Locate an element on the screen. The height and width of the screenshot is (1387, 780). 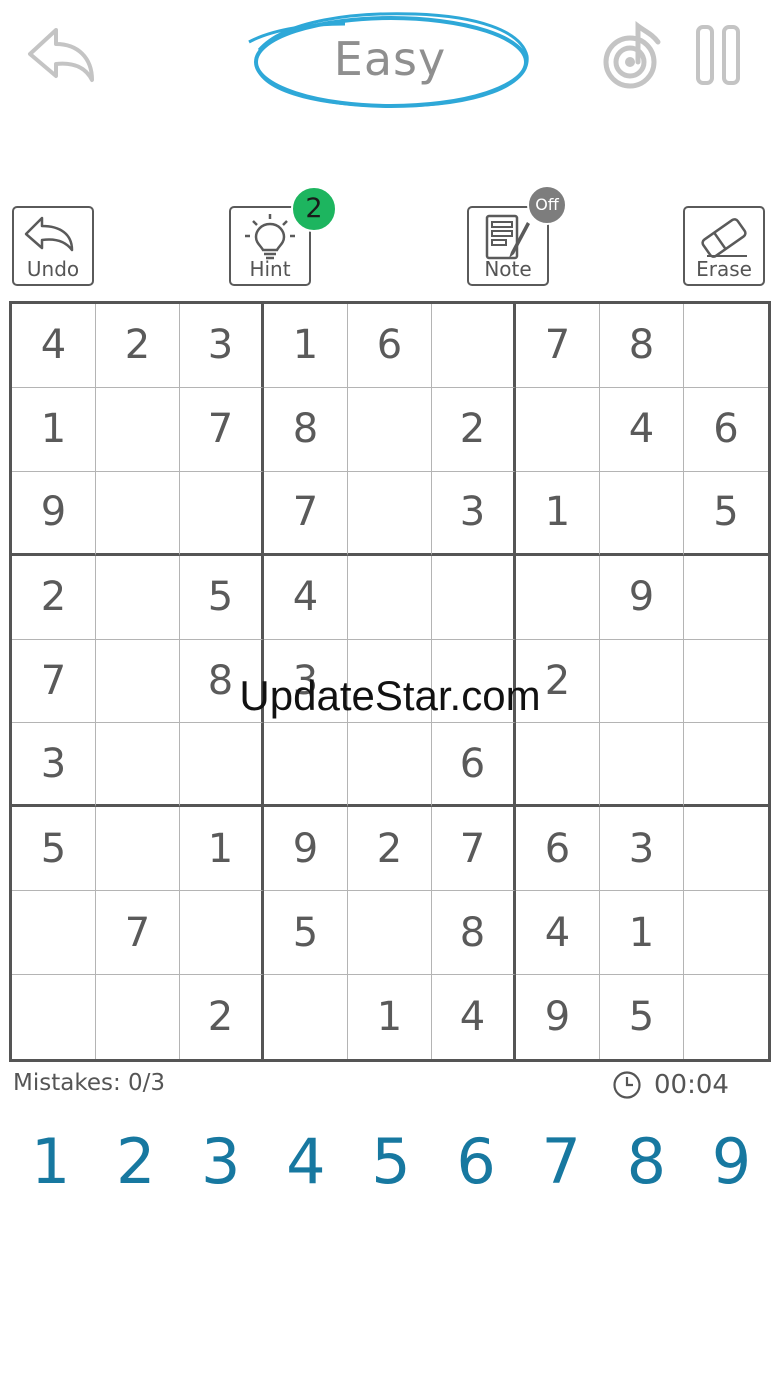
number-key-5: 5 is located at coordinates (390, 1162).